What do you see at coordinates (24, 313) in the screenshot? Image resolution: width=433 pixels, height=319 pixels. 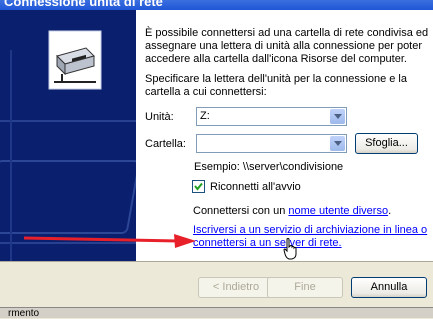 I see `background-window-text: rmento` at bounding box center [24, 313].